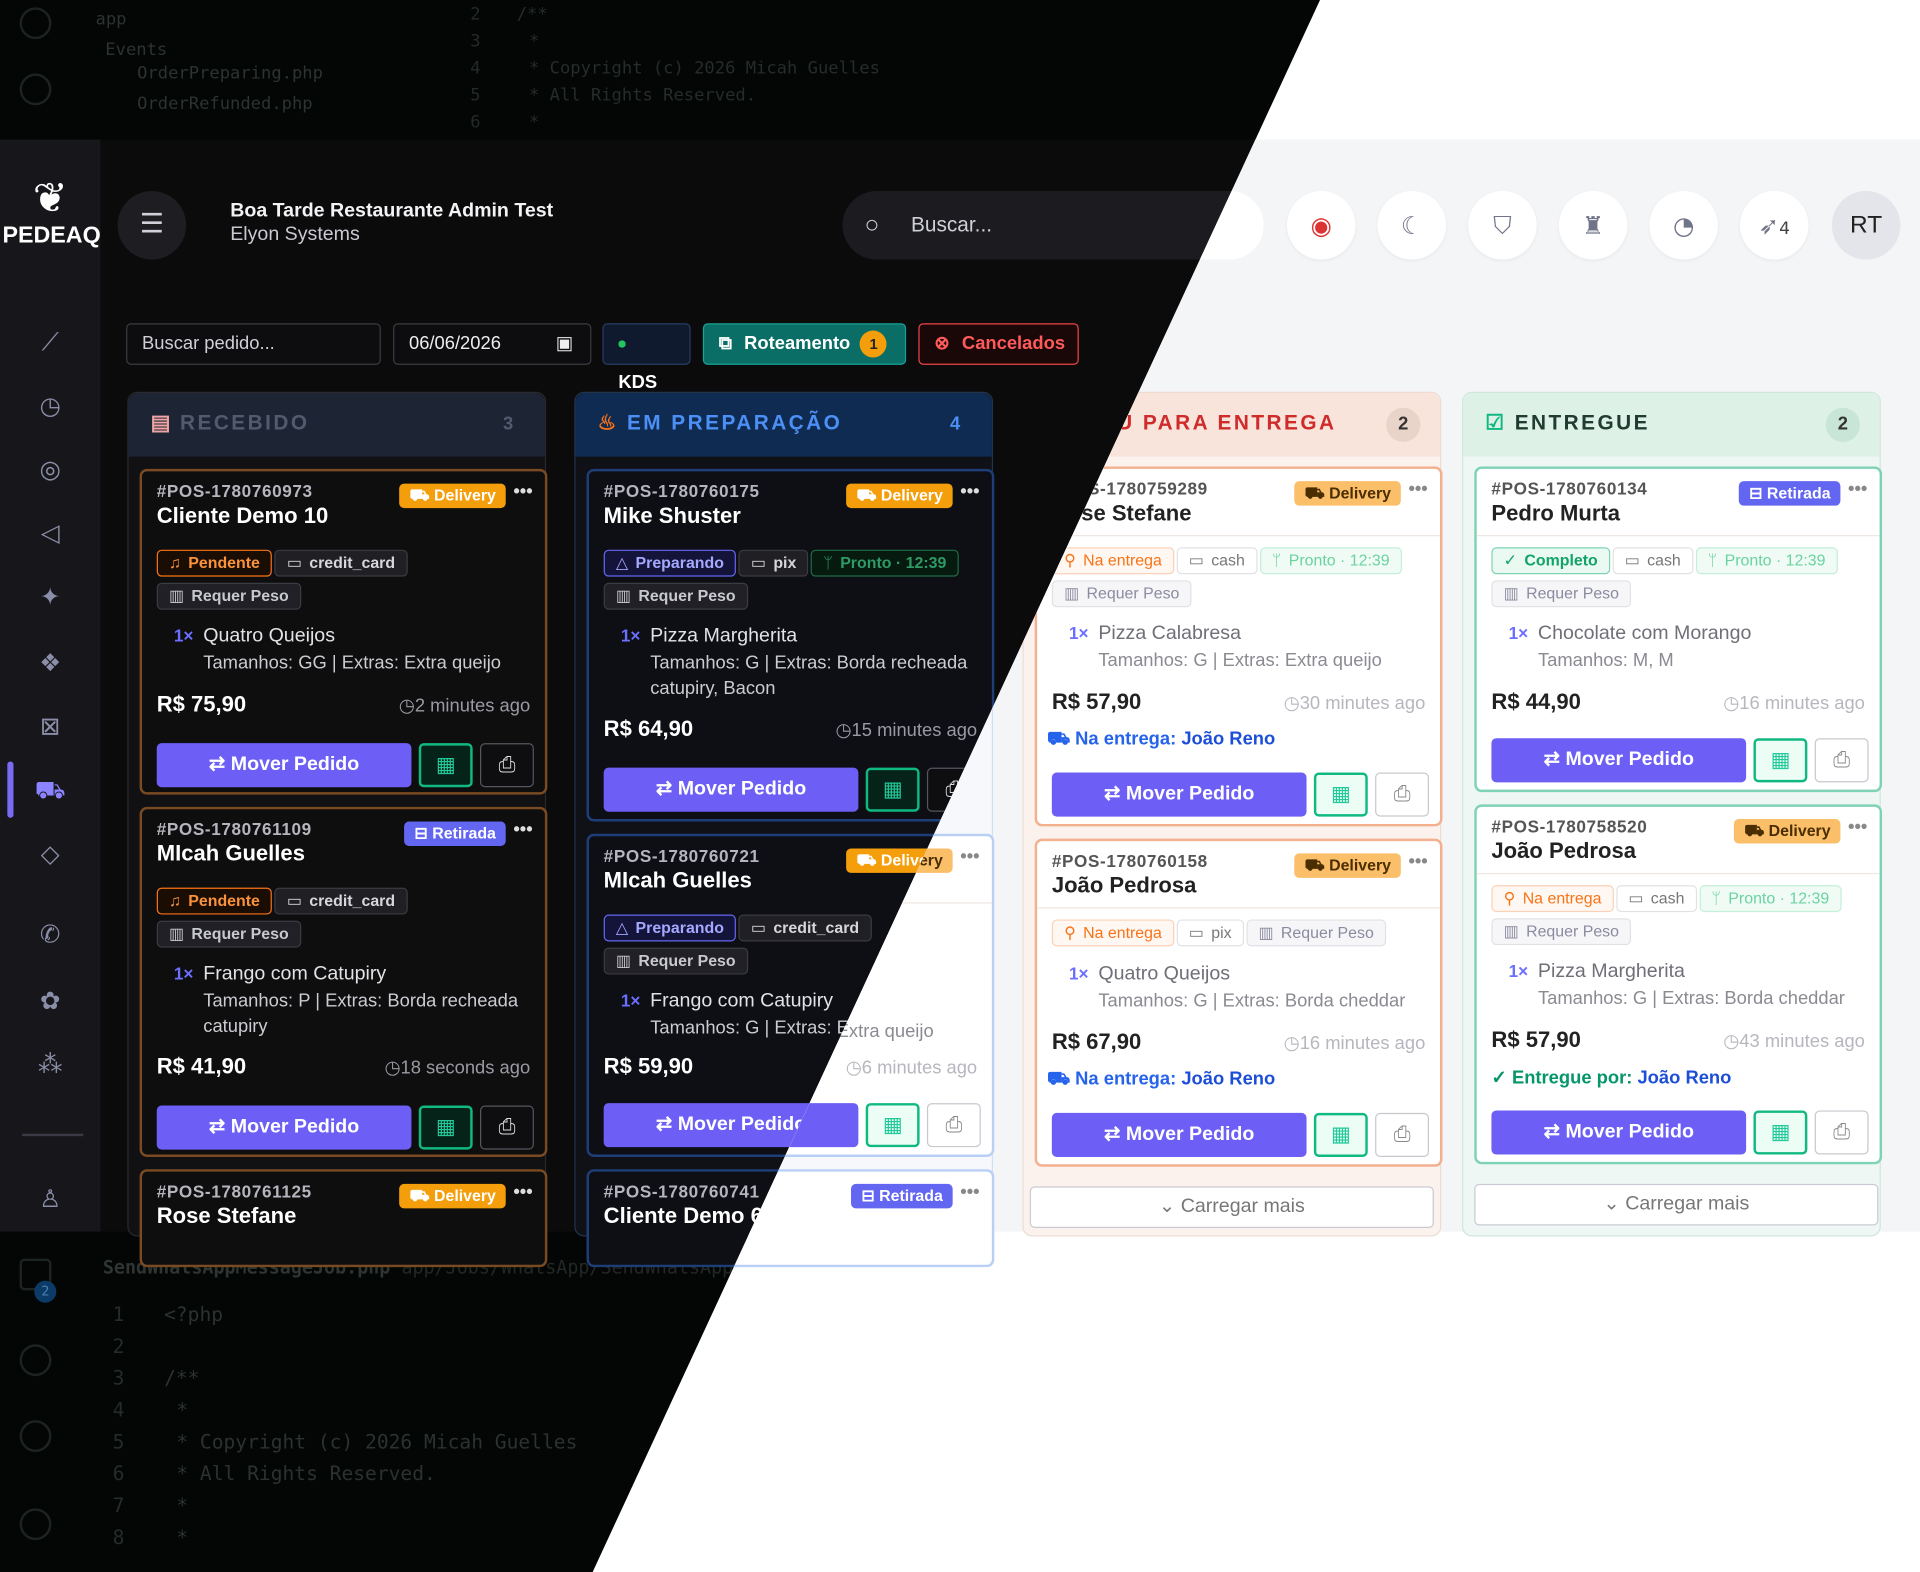 This screenshot has height=1572, width=1920. Describe the element at coordinates (50, 1199) in the screenshot. I see `user-settings-icon: ♙` at that location.